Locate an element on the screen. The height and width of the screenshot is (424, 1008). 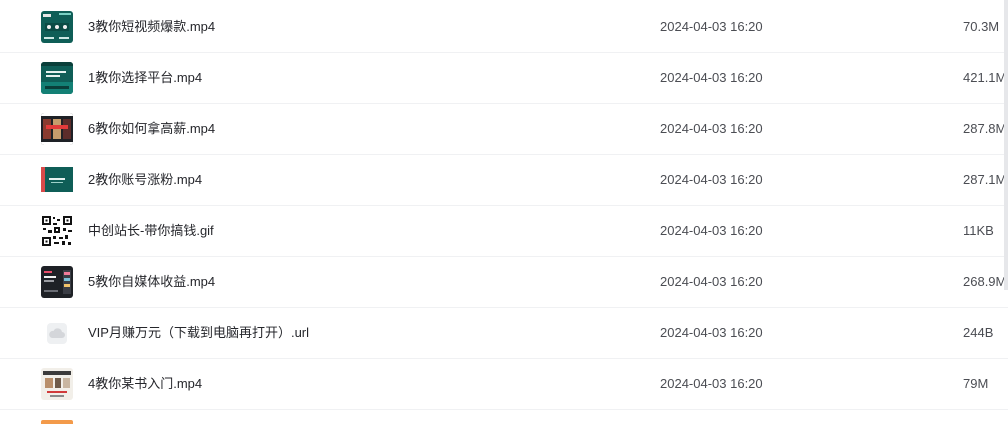
file-size: 268.9M is located at coordinates (985, 281).